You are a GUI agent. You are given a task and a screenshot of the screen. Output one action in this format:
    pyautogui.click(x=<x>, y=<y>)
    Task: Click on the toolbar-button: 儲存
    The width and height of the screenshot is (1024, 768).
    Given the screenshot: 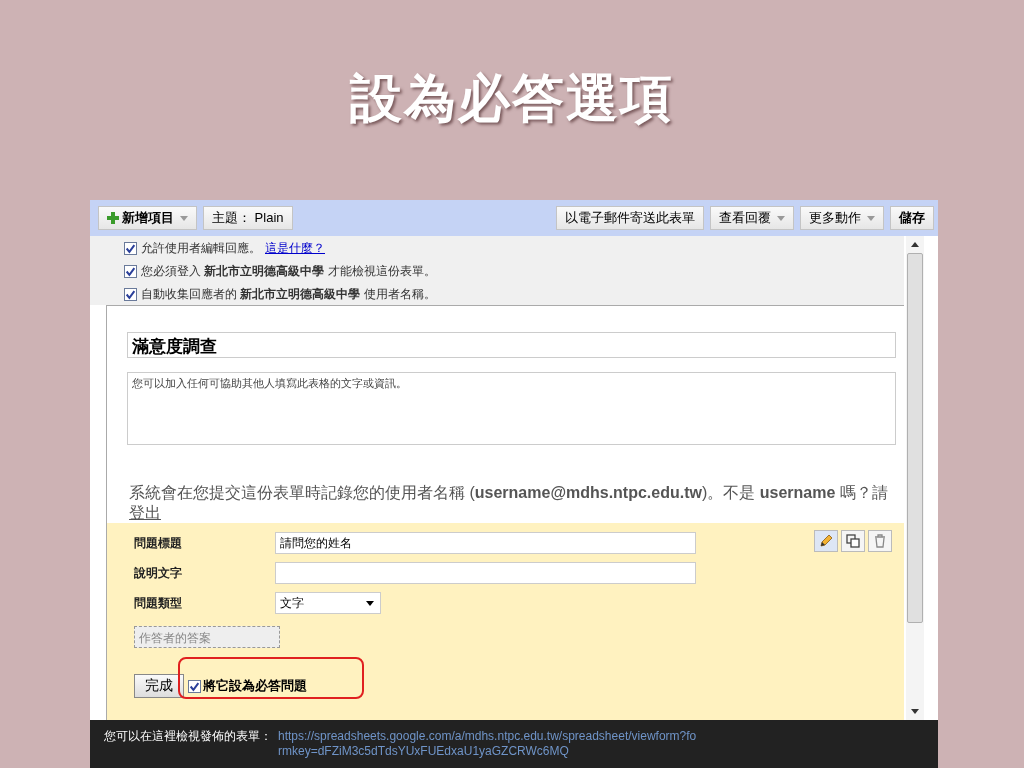 What is the action you would take?
    pyautogui.click(x=912, y=218)
    